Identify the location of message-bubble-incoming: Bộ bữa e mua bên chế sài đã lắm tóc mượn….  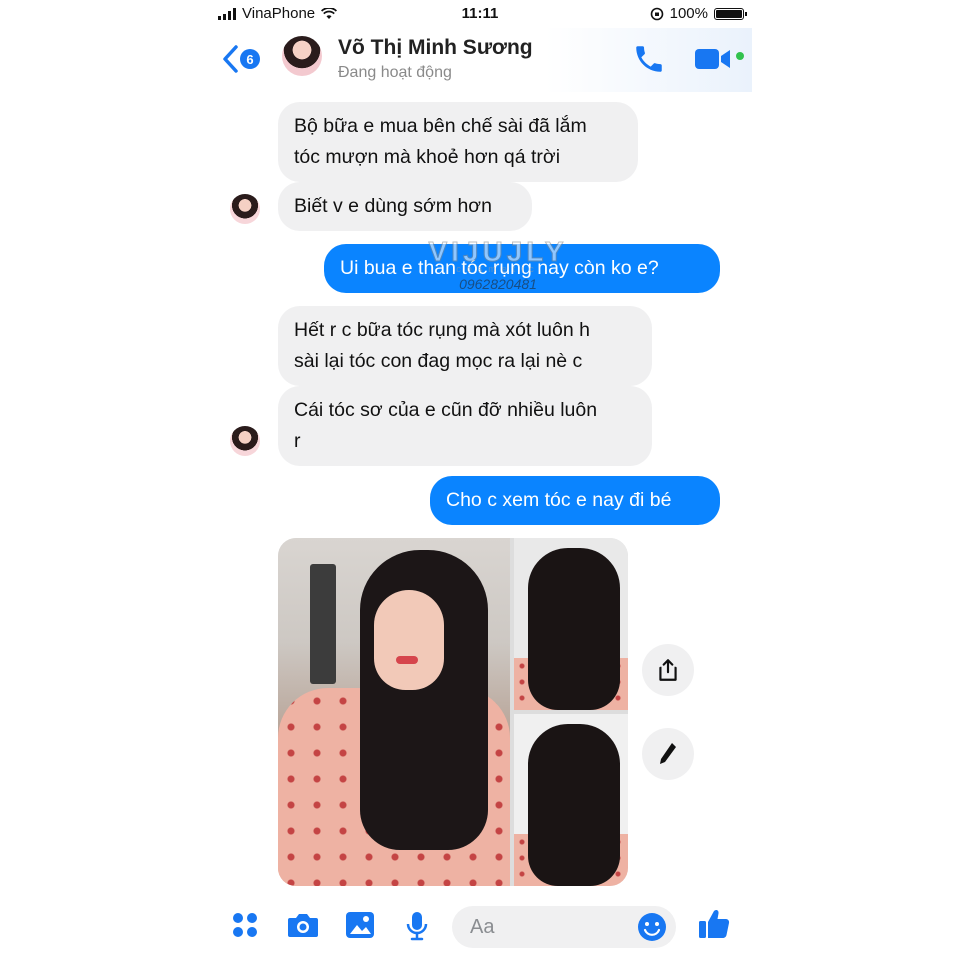
(458, 142).